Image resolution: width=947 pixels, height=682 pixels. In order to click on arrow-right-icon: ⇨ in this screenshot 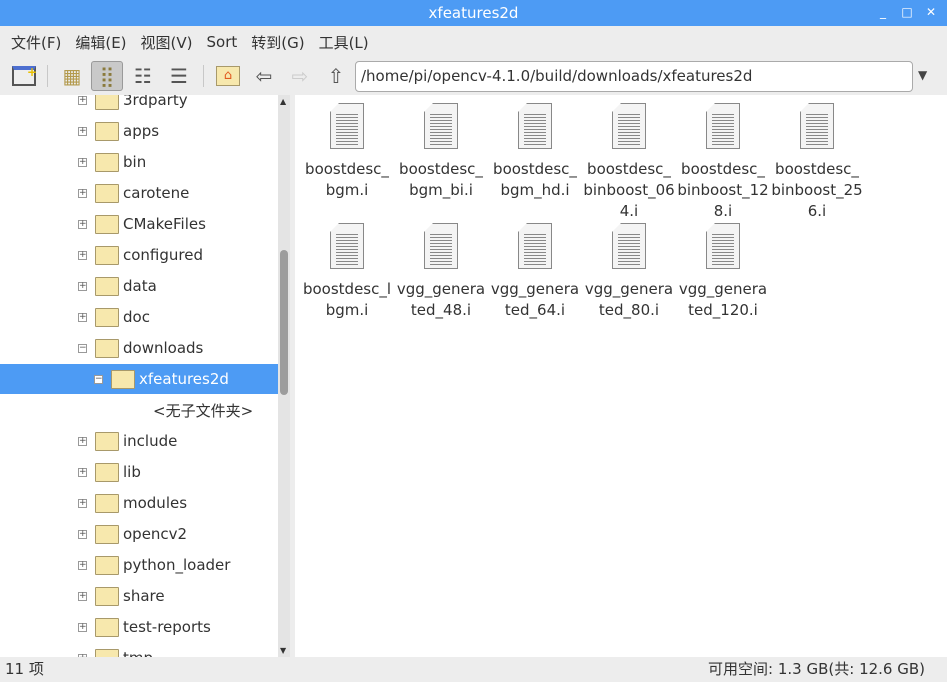, I will do `click(300, 76)`.